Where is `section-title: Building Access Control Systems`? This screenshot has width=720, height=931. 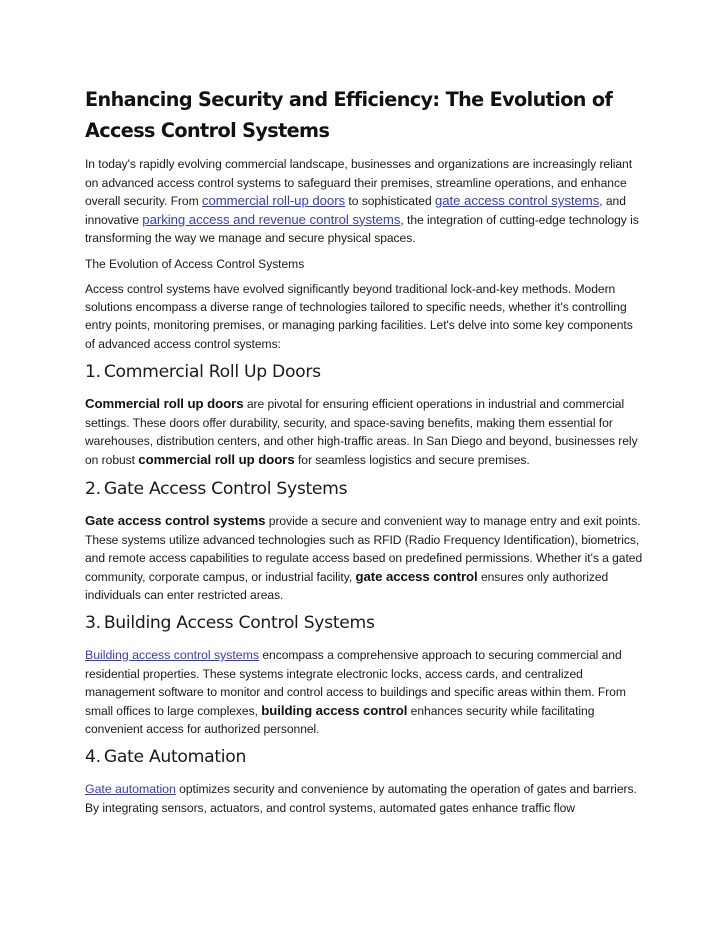 section-title: Building Access Control Systems is located at coordinates (239, 623).